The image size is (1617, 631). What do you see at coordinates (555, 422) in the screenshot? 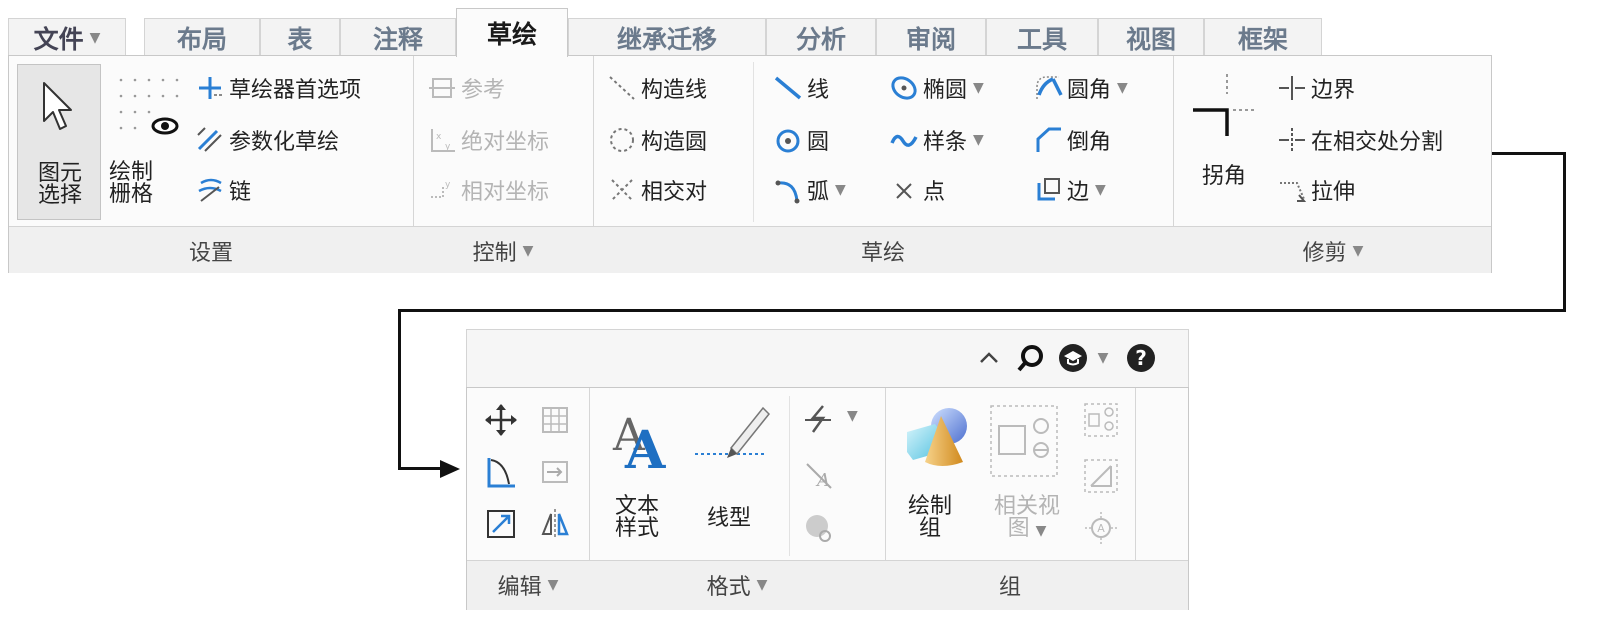
I see `hatch-icon` at bounding box center [555, 422].